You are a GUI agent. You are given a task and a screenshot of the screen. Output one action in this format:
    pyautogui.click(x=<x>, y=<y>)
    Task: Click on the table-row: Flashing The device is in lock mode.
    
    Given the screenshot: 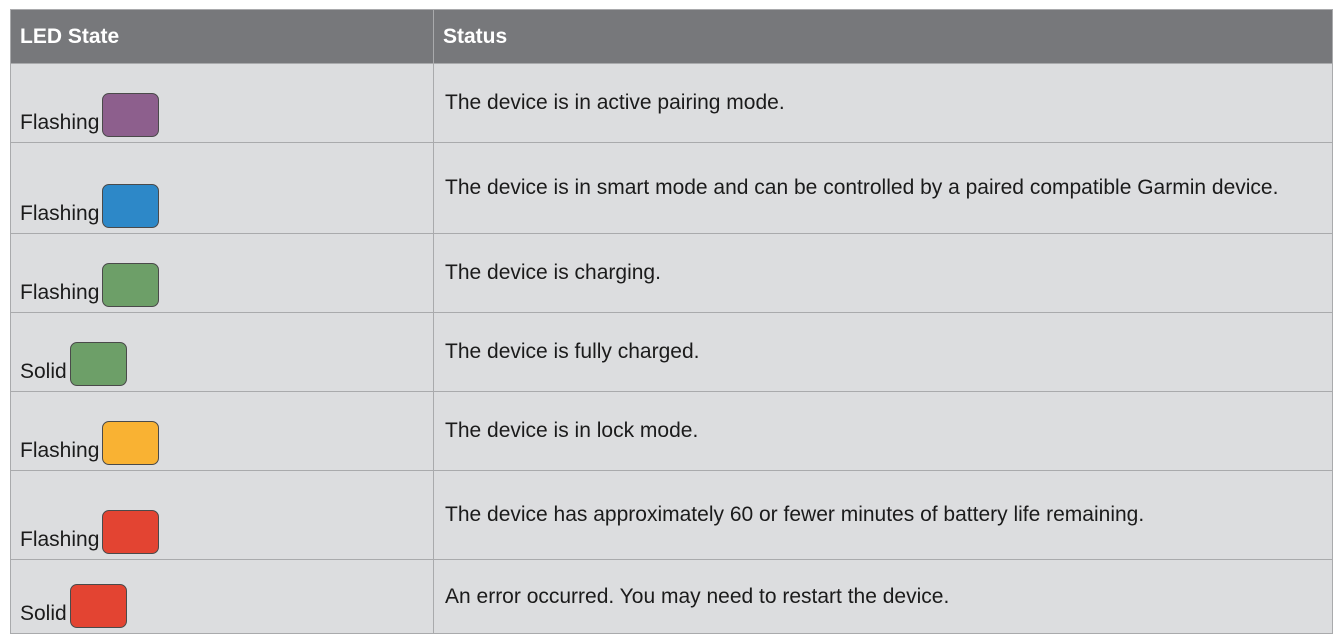 What is the action you would take?
    pyautogui.click(x=671, y=431)
    